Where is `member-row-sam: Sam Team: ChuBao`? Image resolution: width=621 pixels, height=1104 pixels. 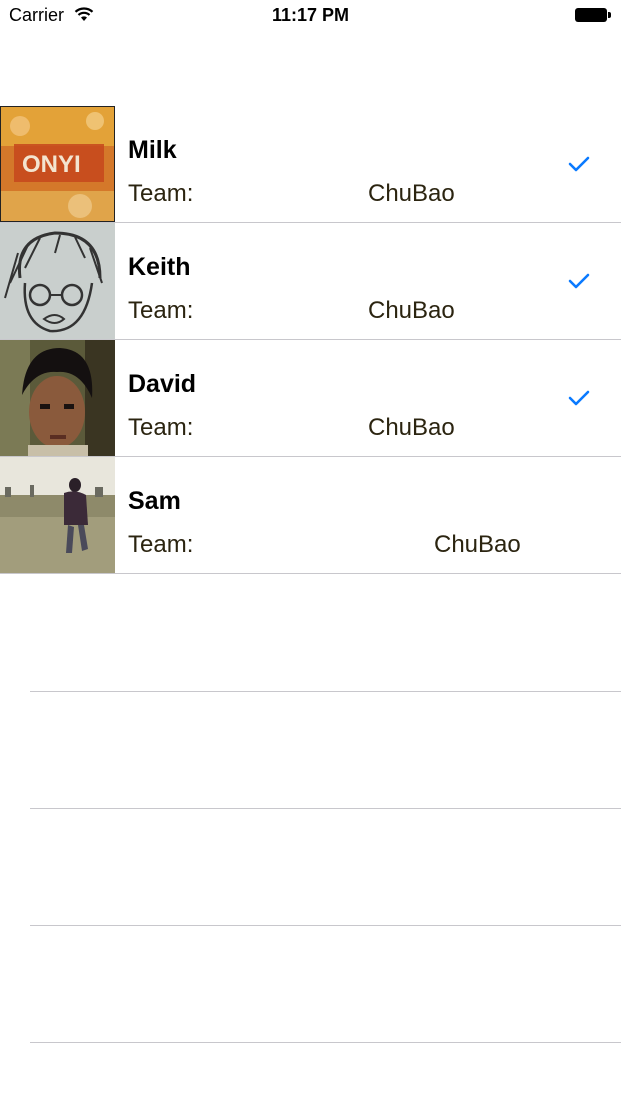
member-row-sam: Sam Team: ChuBao is located at coordinates (310, 515).